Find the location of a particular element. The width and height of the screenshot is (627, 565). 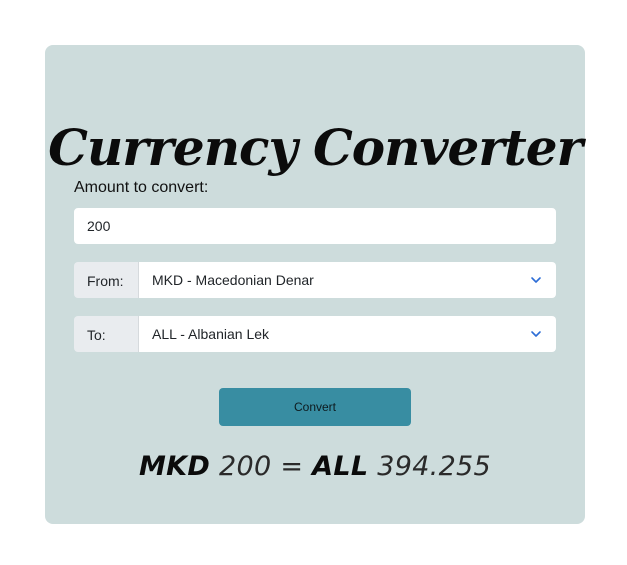

to-currency-group: To: ALL - Albanian Lek is located at coordinates (315, 334).